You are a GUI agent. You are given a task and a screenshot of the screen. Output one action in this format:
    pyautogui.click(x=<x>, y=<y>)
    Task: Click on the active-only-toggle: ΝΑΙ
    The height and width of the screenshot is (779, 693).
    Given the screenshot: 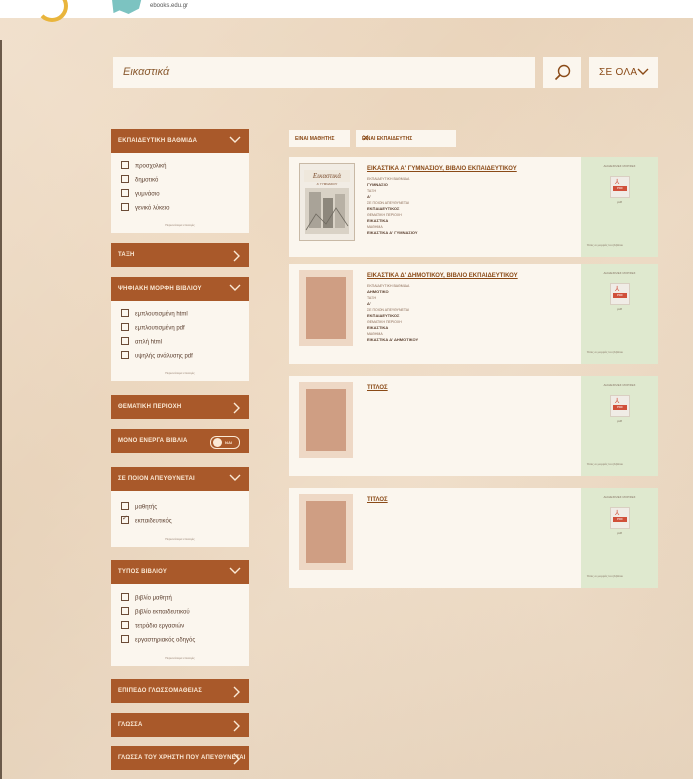 What is the action you would take?
    pyautogui.click(x=225, y=442)
    